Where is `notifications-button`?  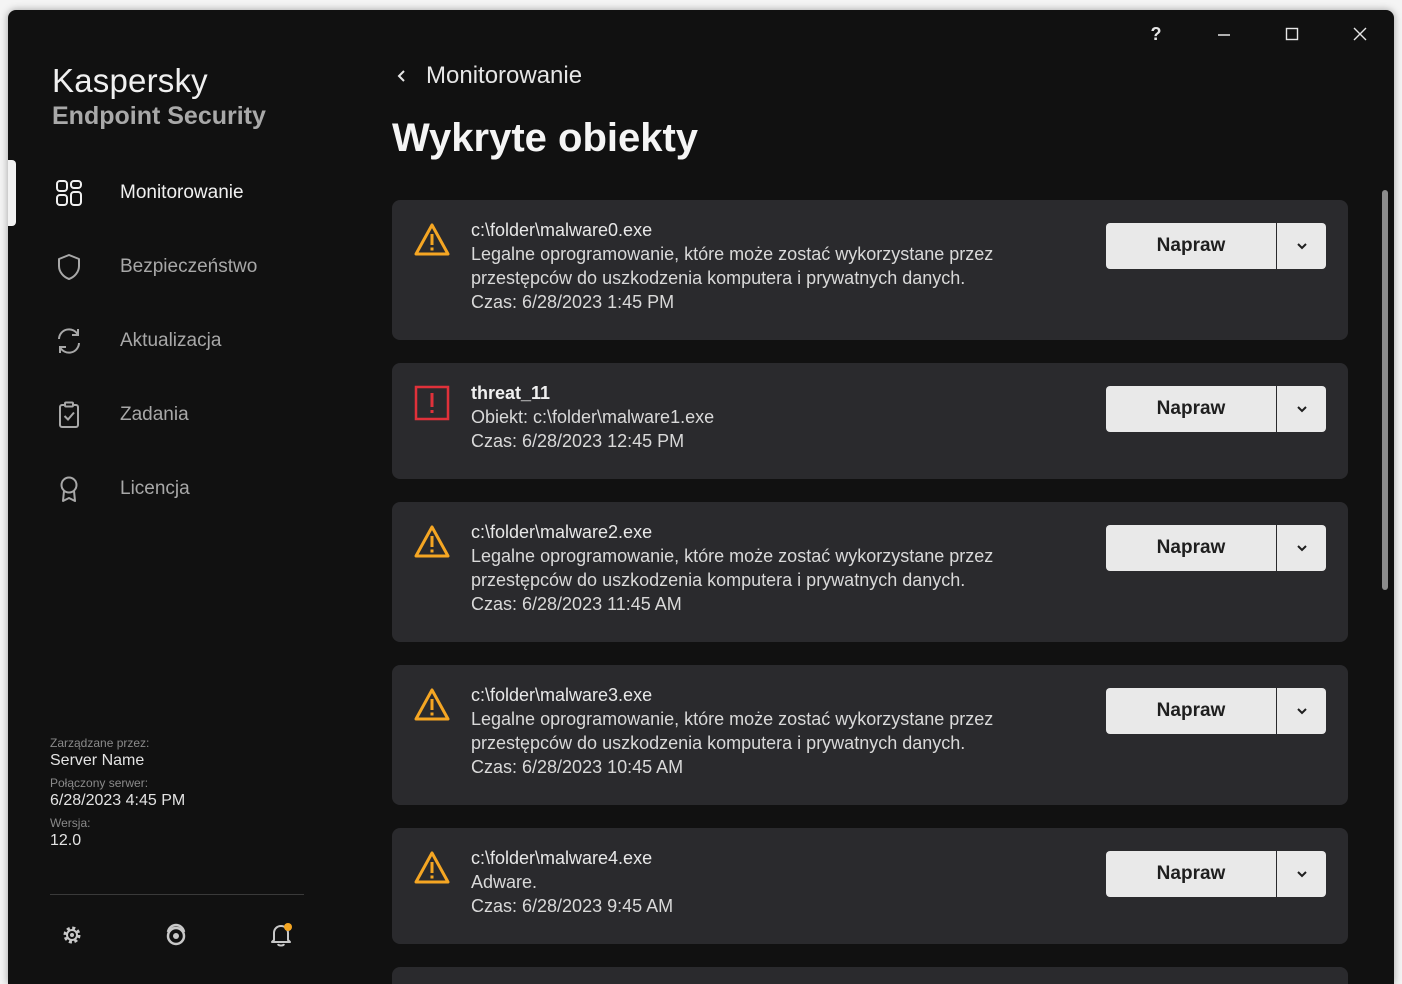
notifications-button is located at coordinates (281, 935).